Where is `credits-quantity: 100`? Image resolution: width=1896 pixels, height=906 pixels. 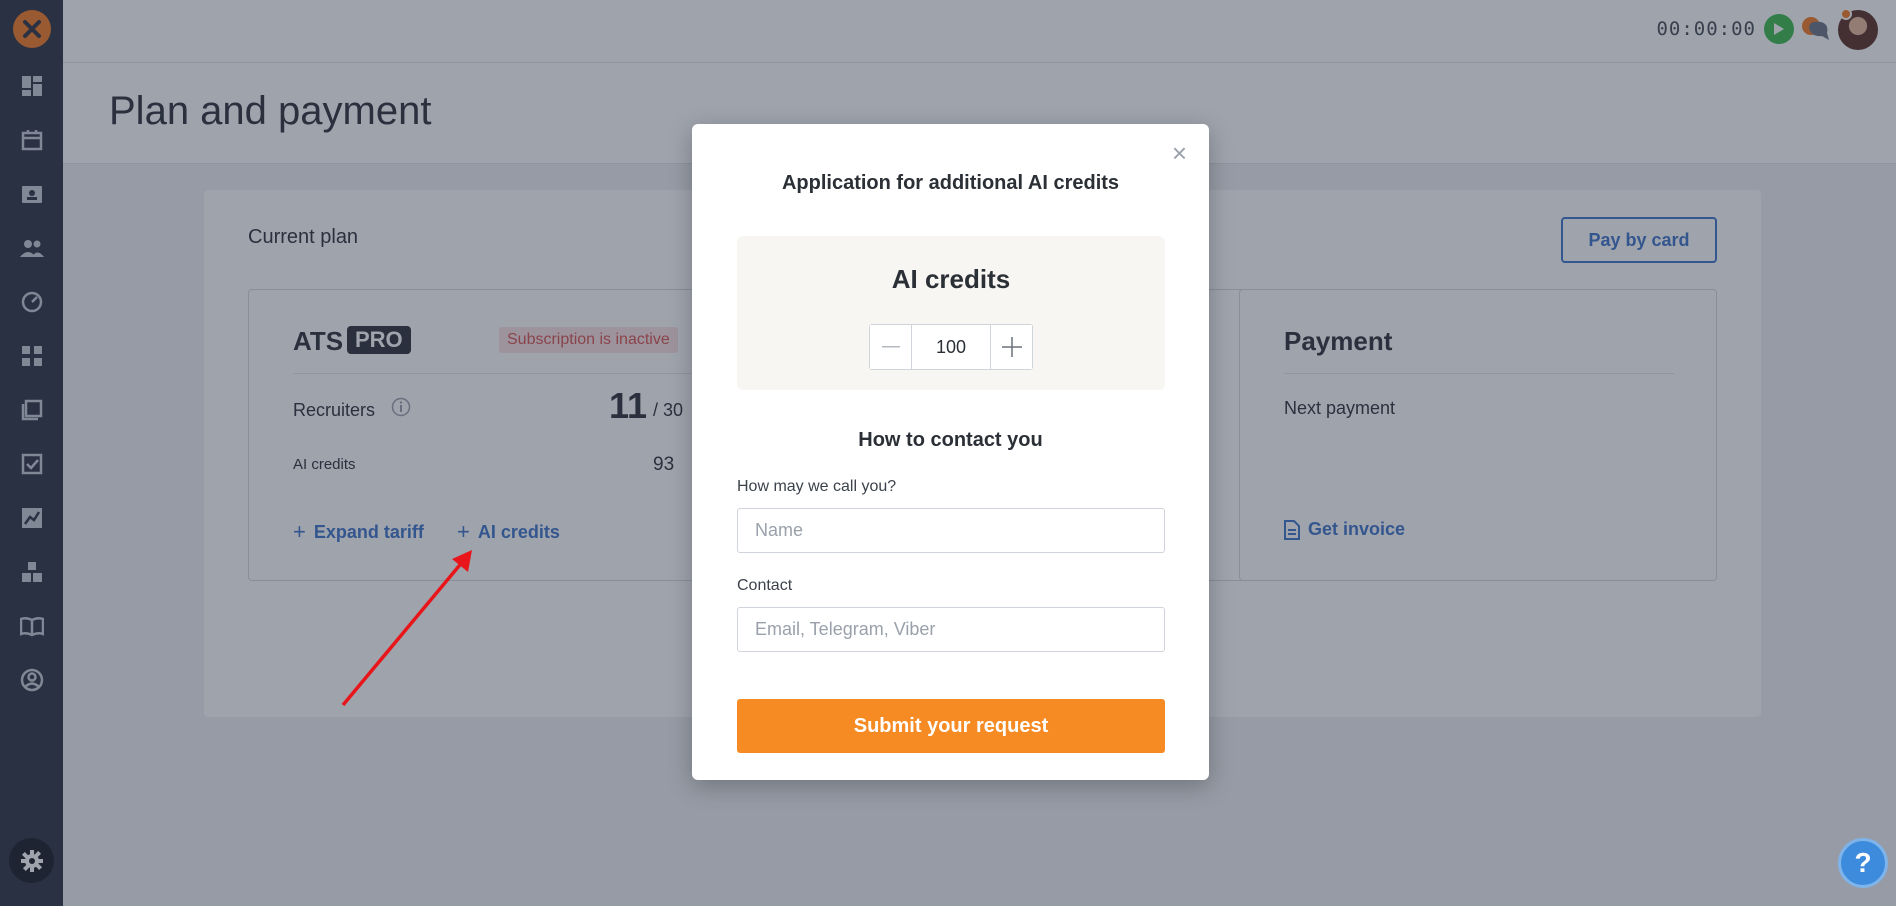 credits-quantity: 100 is located at coordinates (951, 347).